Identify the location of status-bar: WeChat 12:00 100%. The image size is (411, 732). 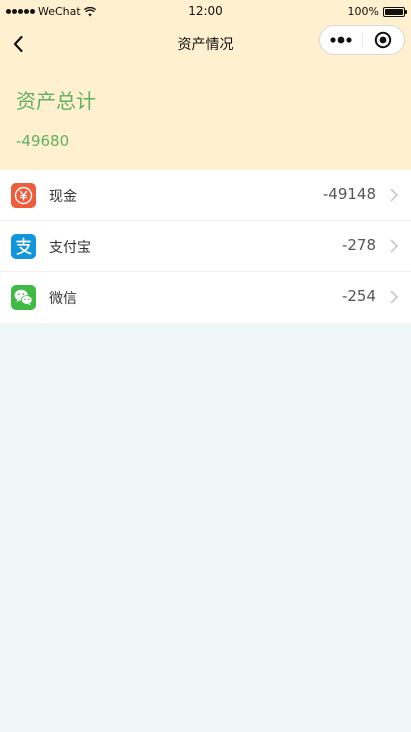
(205, 12).